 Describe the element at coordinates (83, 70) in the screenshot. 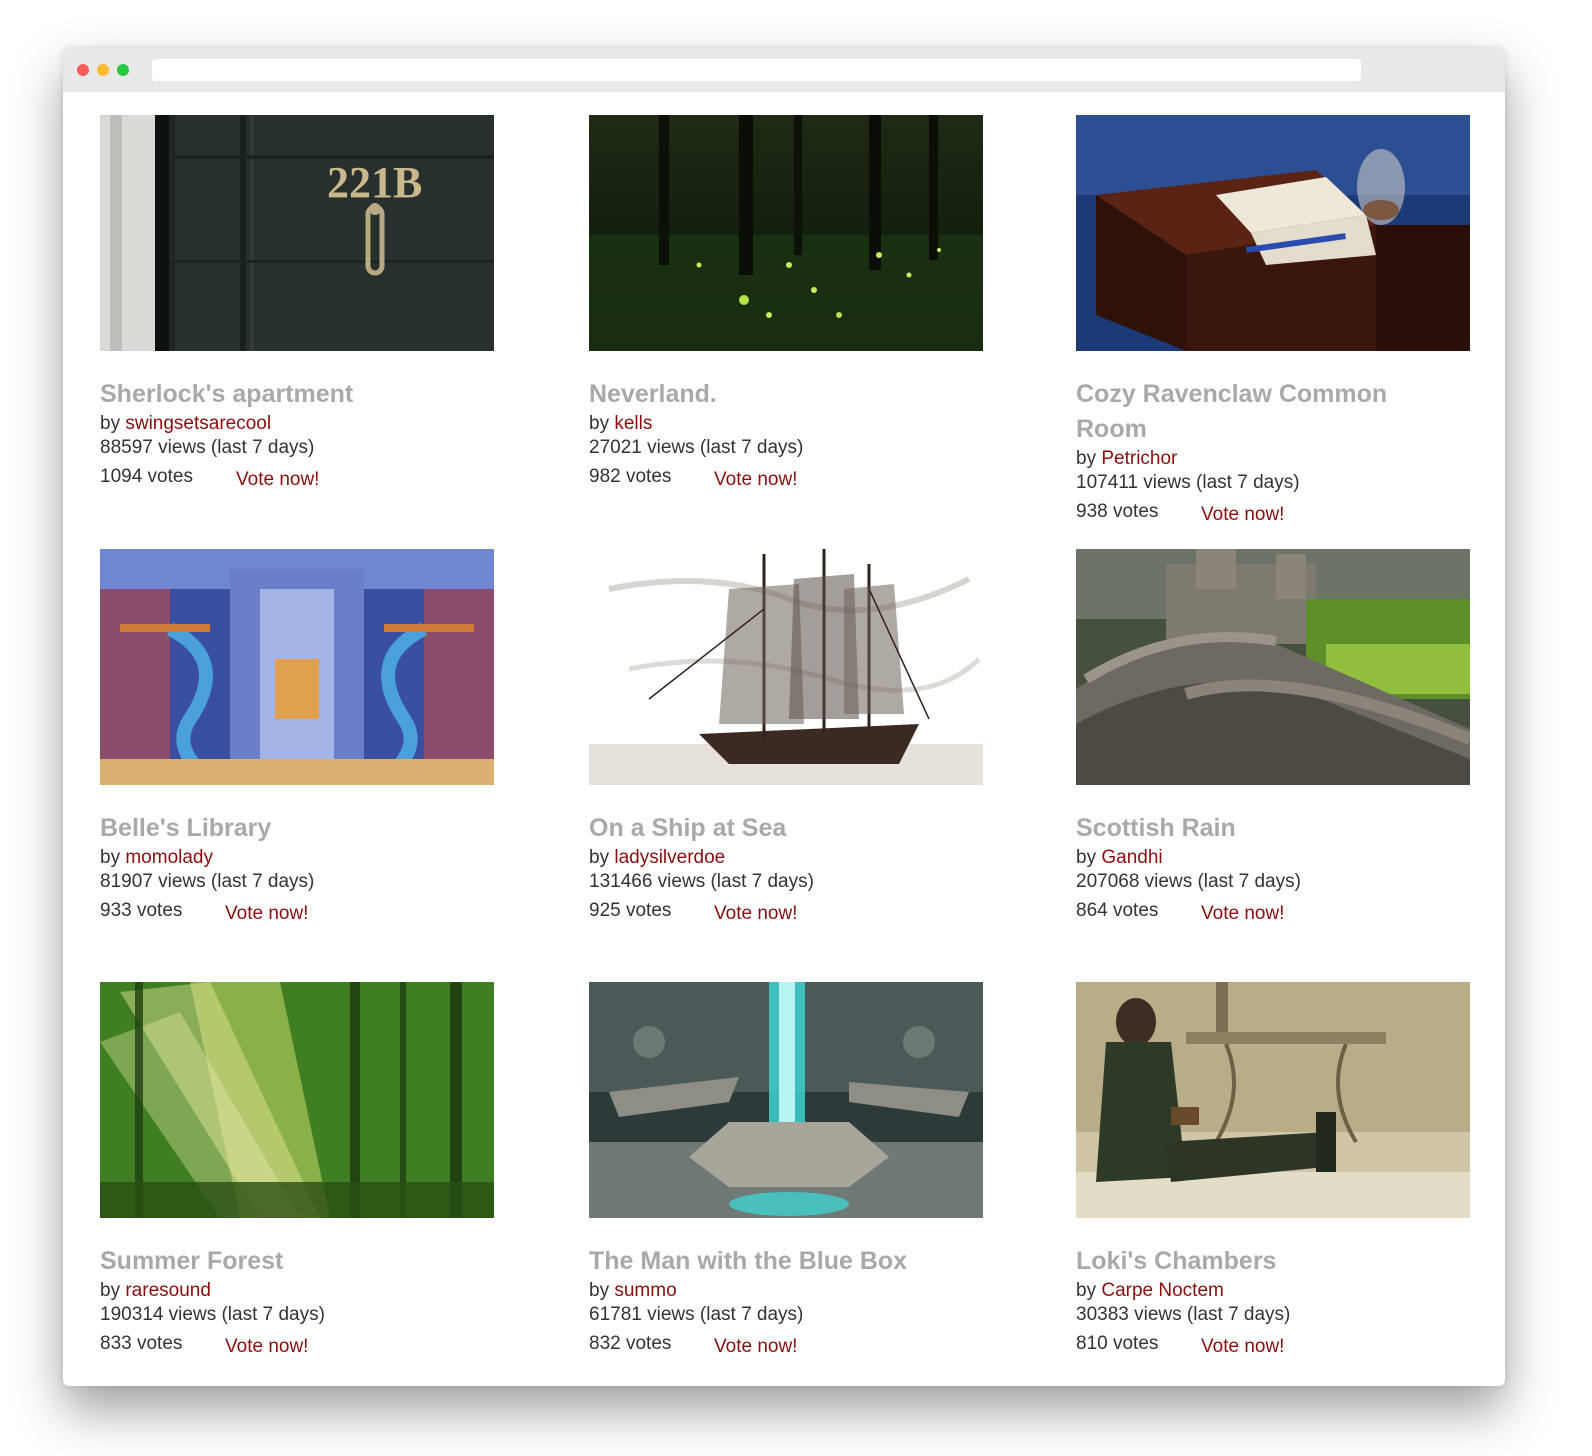

I see `close-window-button` at that location.